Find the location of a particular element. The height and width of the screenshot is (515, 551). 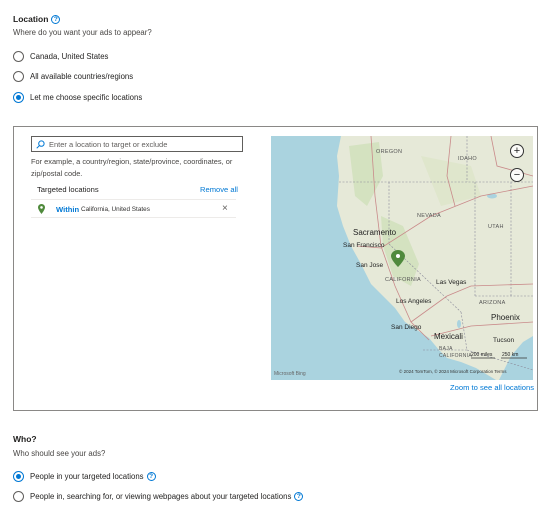

targeted-locations-header: Targeted locations is located at coordinates (68, 189).